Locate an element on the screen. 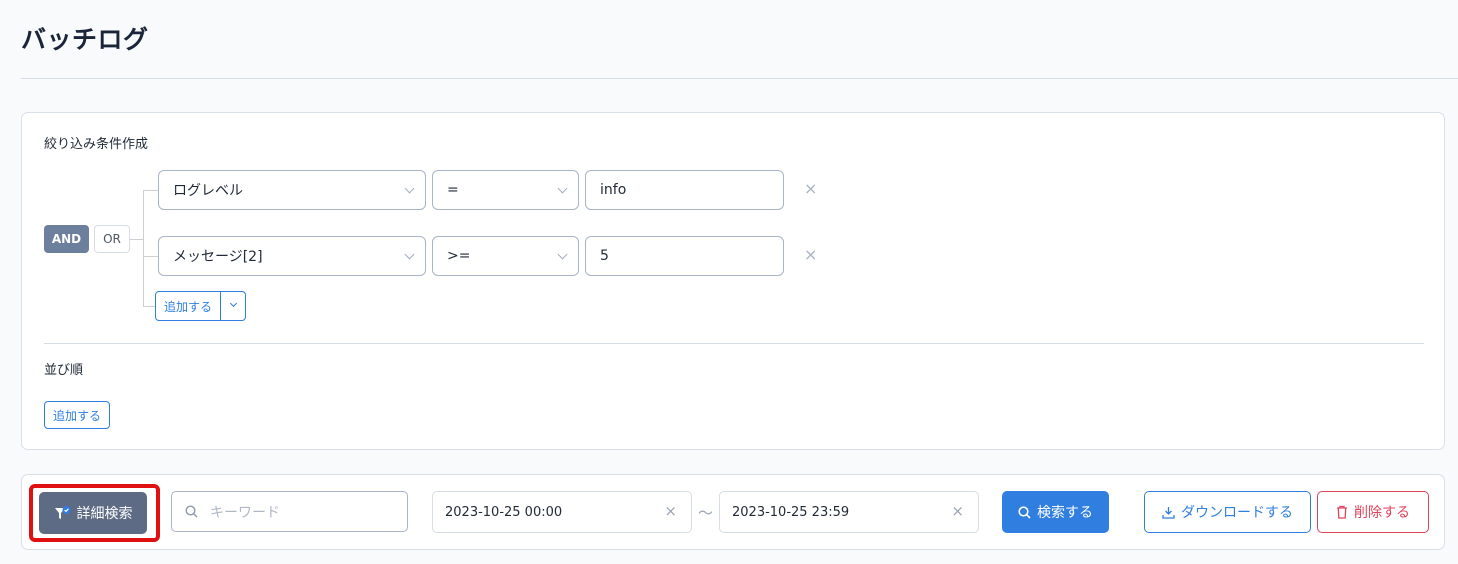 This screenshot has height=564, width=1458. date-from-value: 2023-10-25 00:00 is located at coordinates (504, 512).